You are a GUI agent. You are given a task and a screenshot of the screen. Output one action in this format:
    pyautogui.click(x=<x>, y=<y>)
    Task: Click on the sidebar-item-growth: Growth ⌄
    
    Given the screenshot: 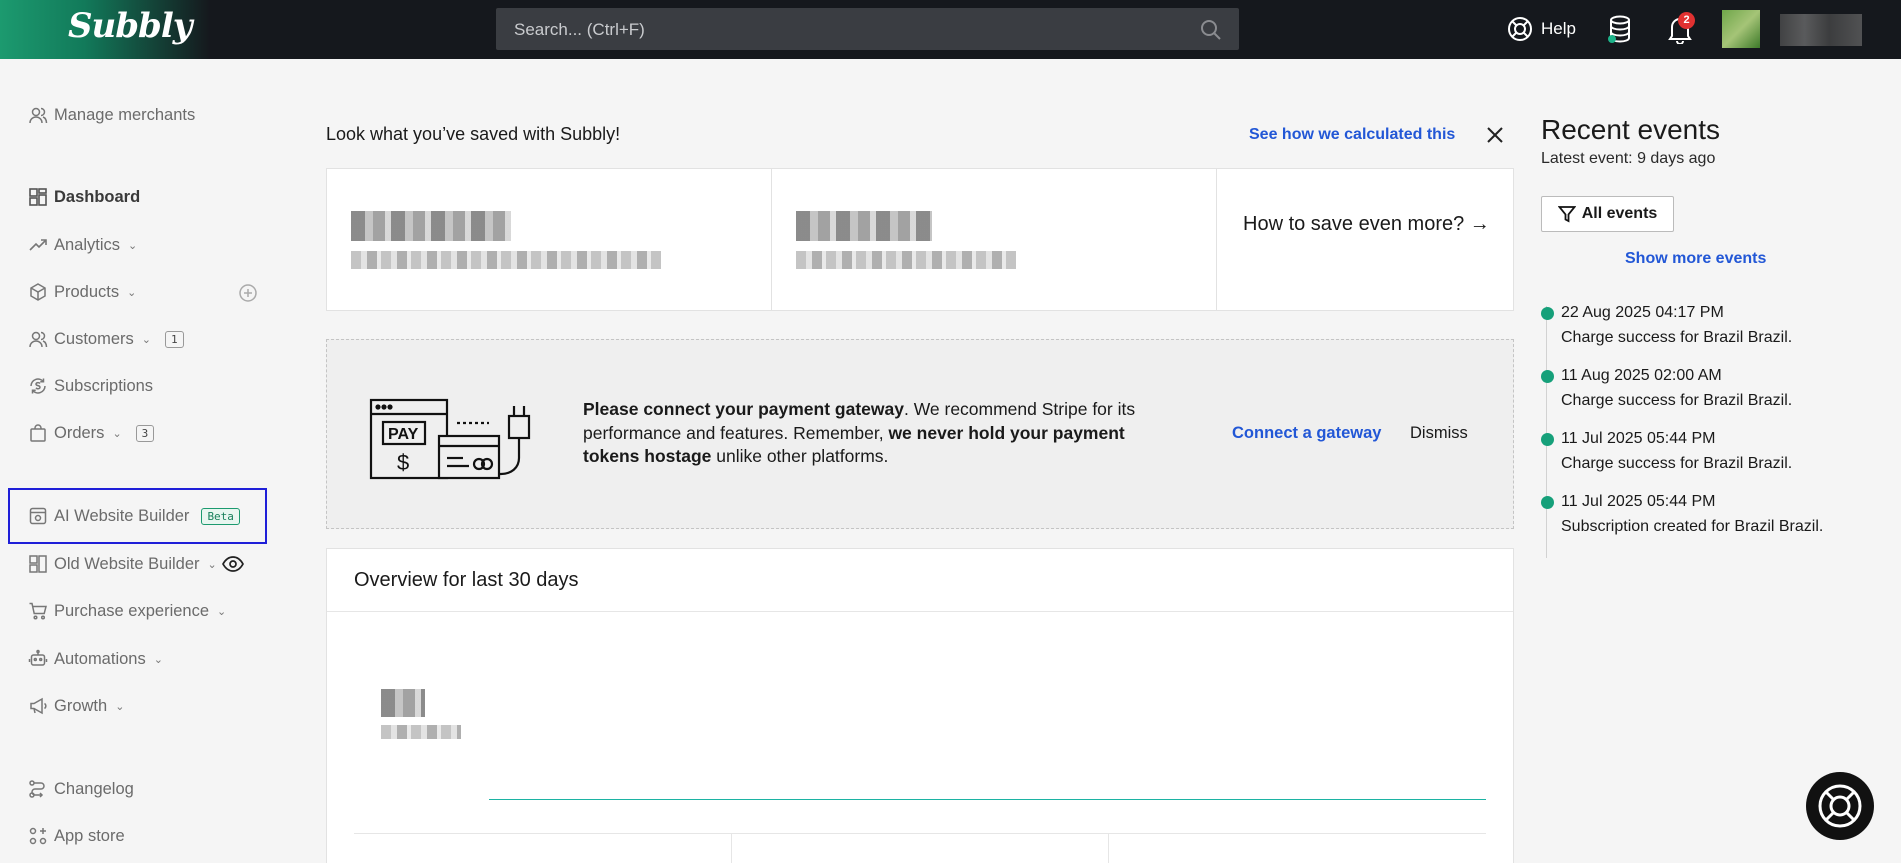 What is the action you would take?
    pyautogui.click(x=76, y=706)
    